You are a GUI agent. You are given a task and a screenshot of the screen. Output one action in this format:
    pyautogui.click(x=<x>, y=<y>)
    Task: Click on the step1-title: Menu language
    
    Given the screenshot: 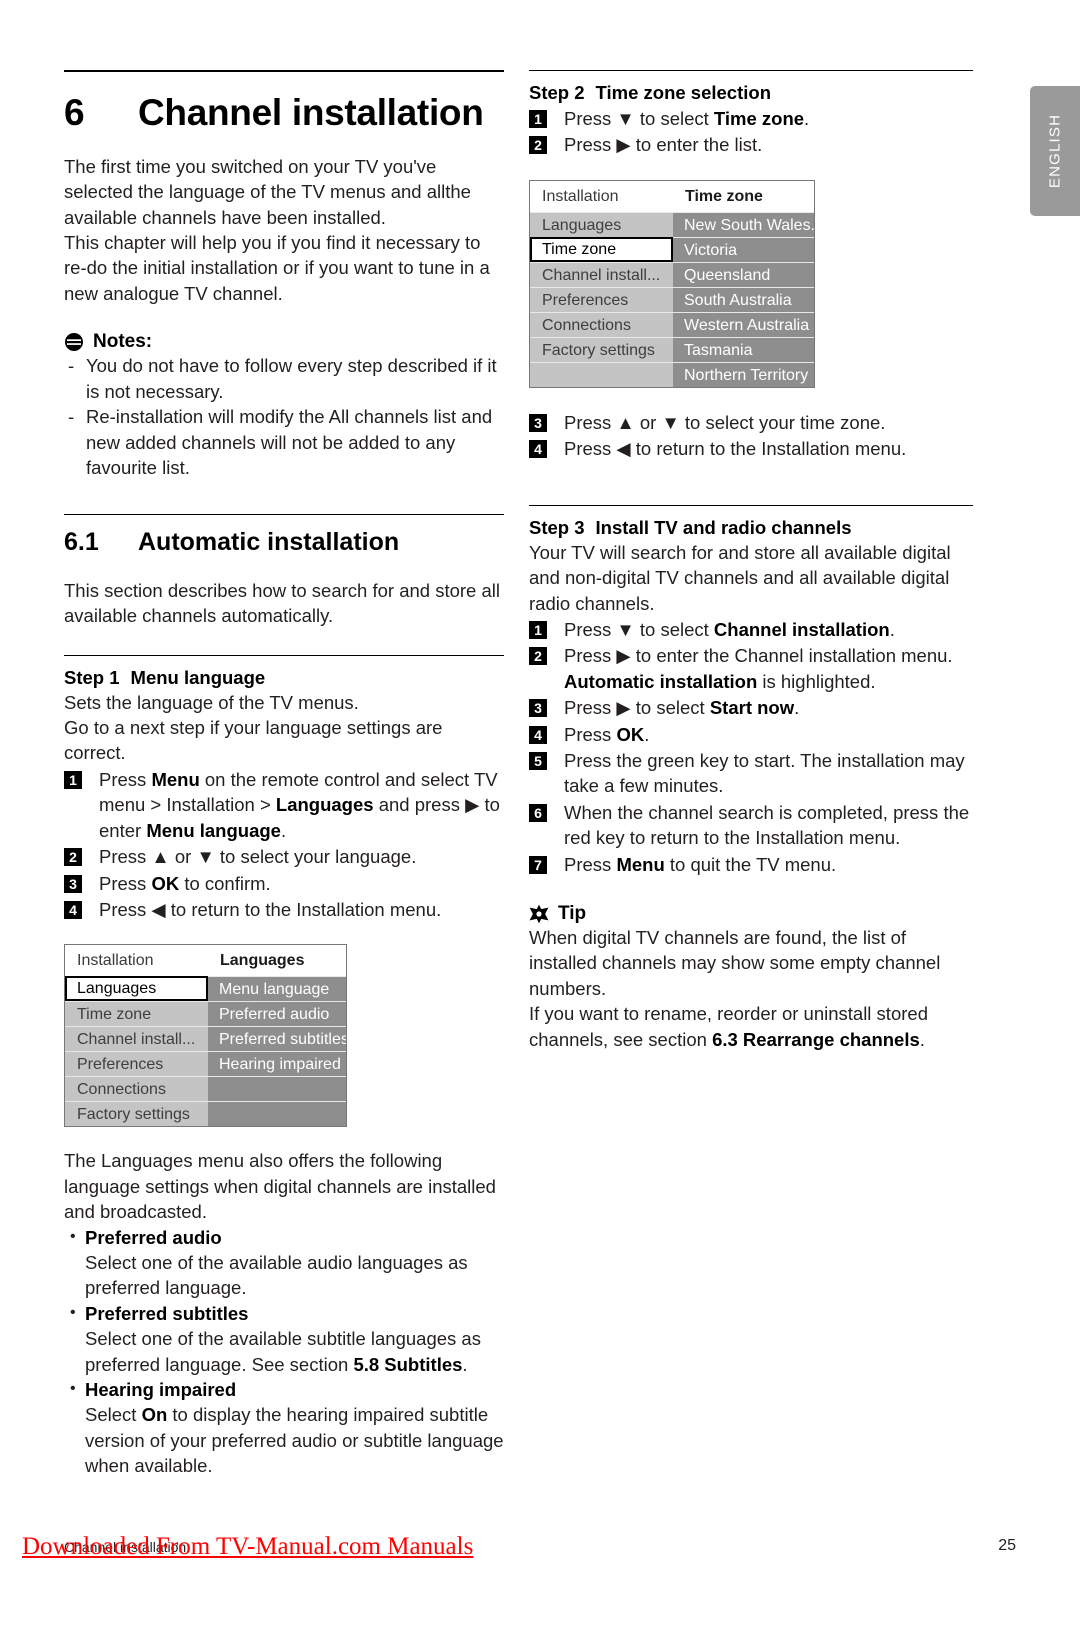 What is the action you would take?
    pyautogui.click(x=198, y=677)
    